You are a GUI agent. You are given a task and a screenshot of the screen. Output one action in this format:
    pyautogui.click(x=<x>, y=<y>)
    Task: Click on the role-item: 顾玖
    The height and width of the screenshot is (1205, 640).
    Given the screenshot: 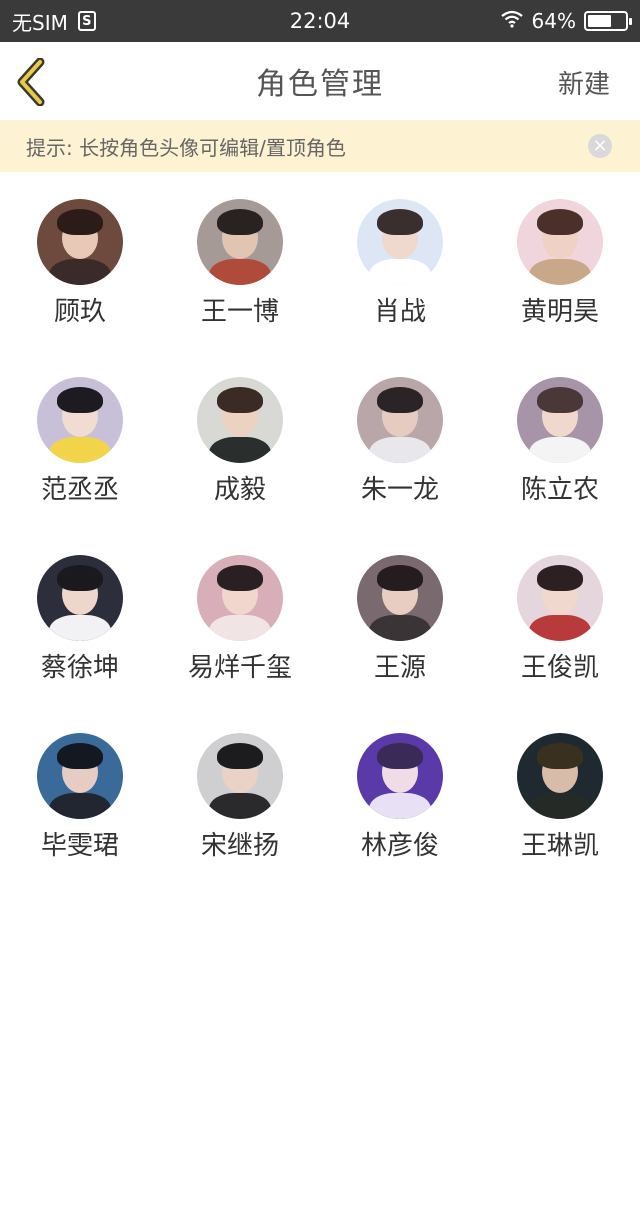 What is the action you would take?
    pyautogui.click(x=80, y=257)
    